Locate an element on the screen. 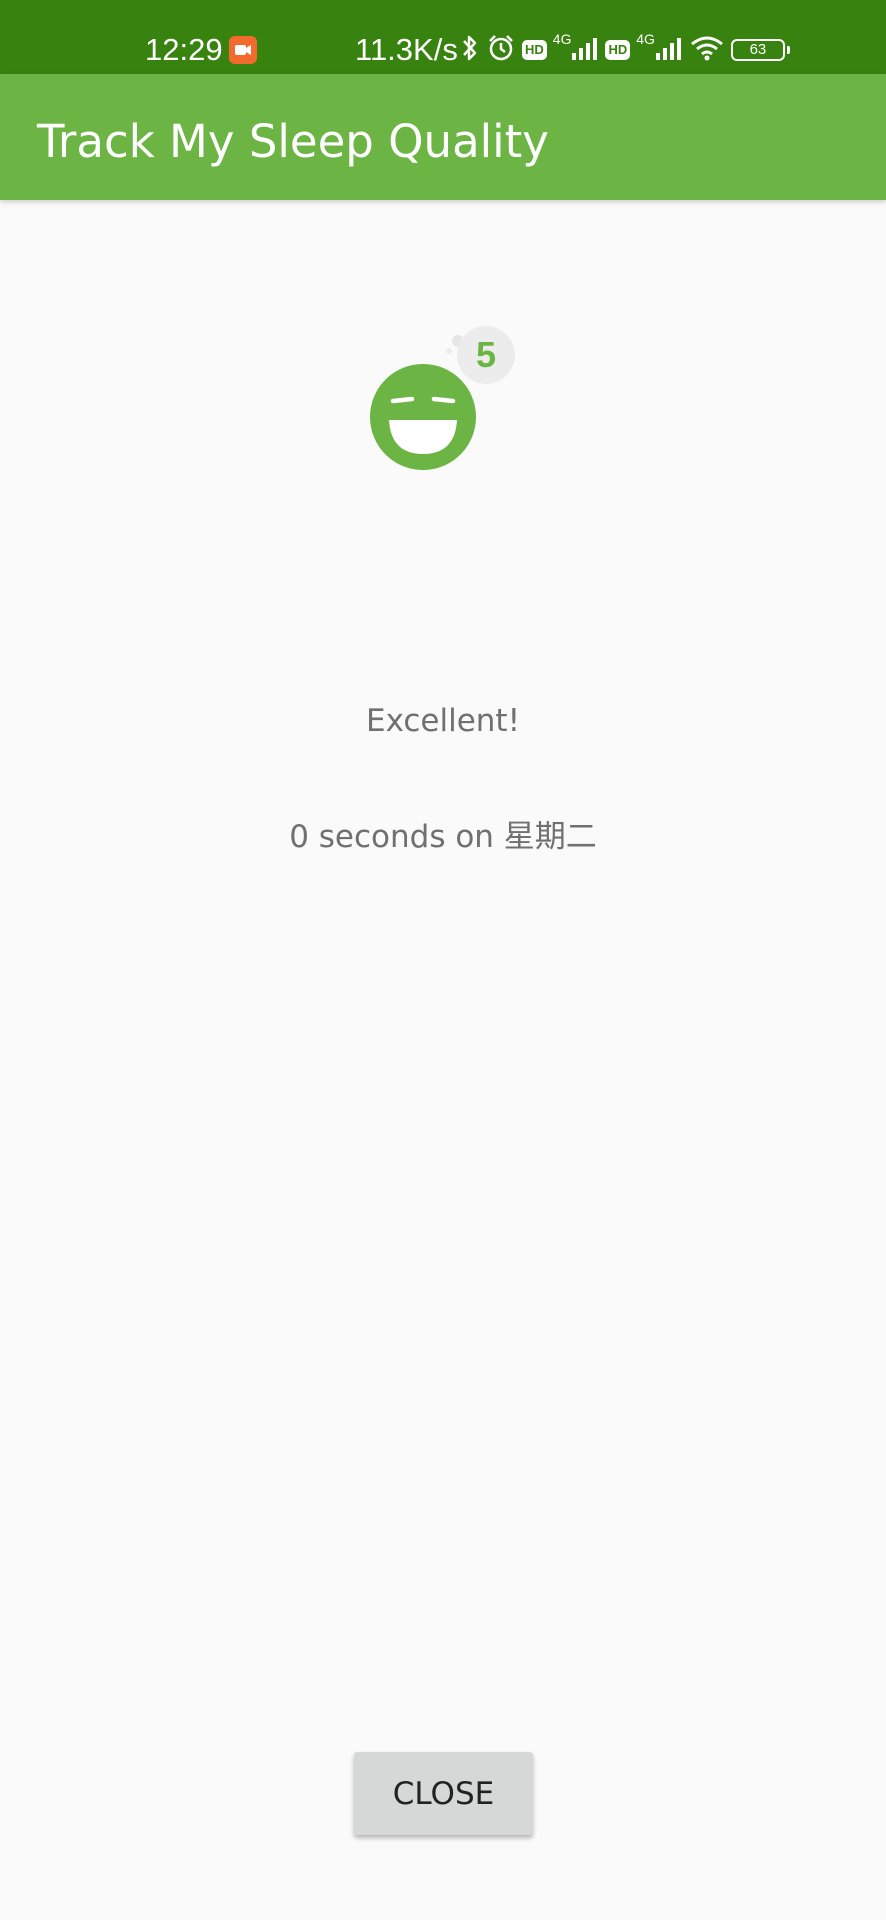 The height and width of the screenshot is (1920, 886). alarm-icon is located at coordinates (501, 50).